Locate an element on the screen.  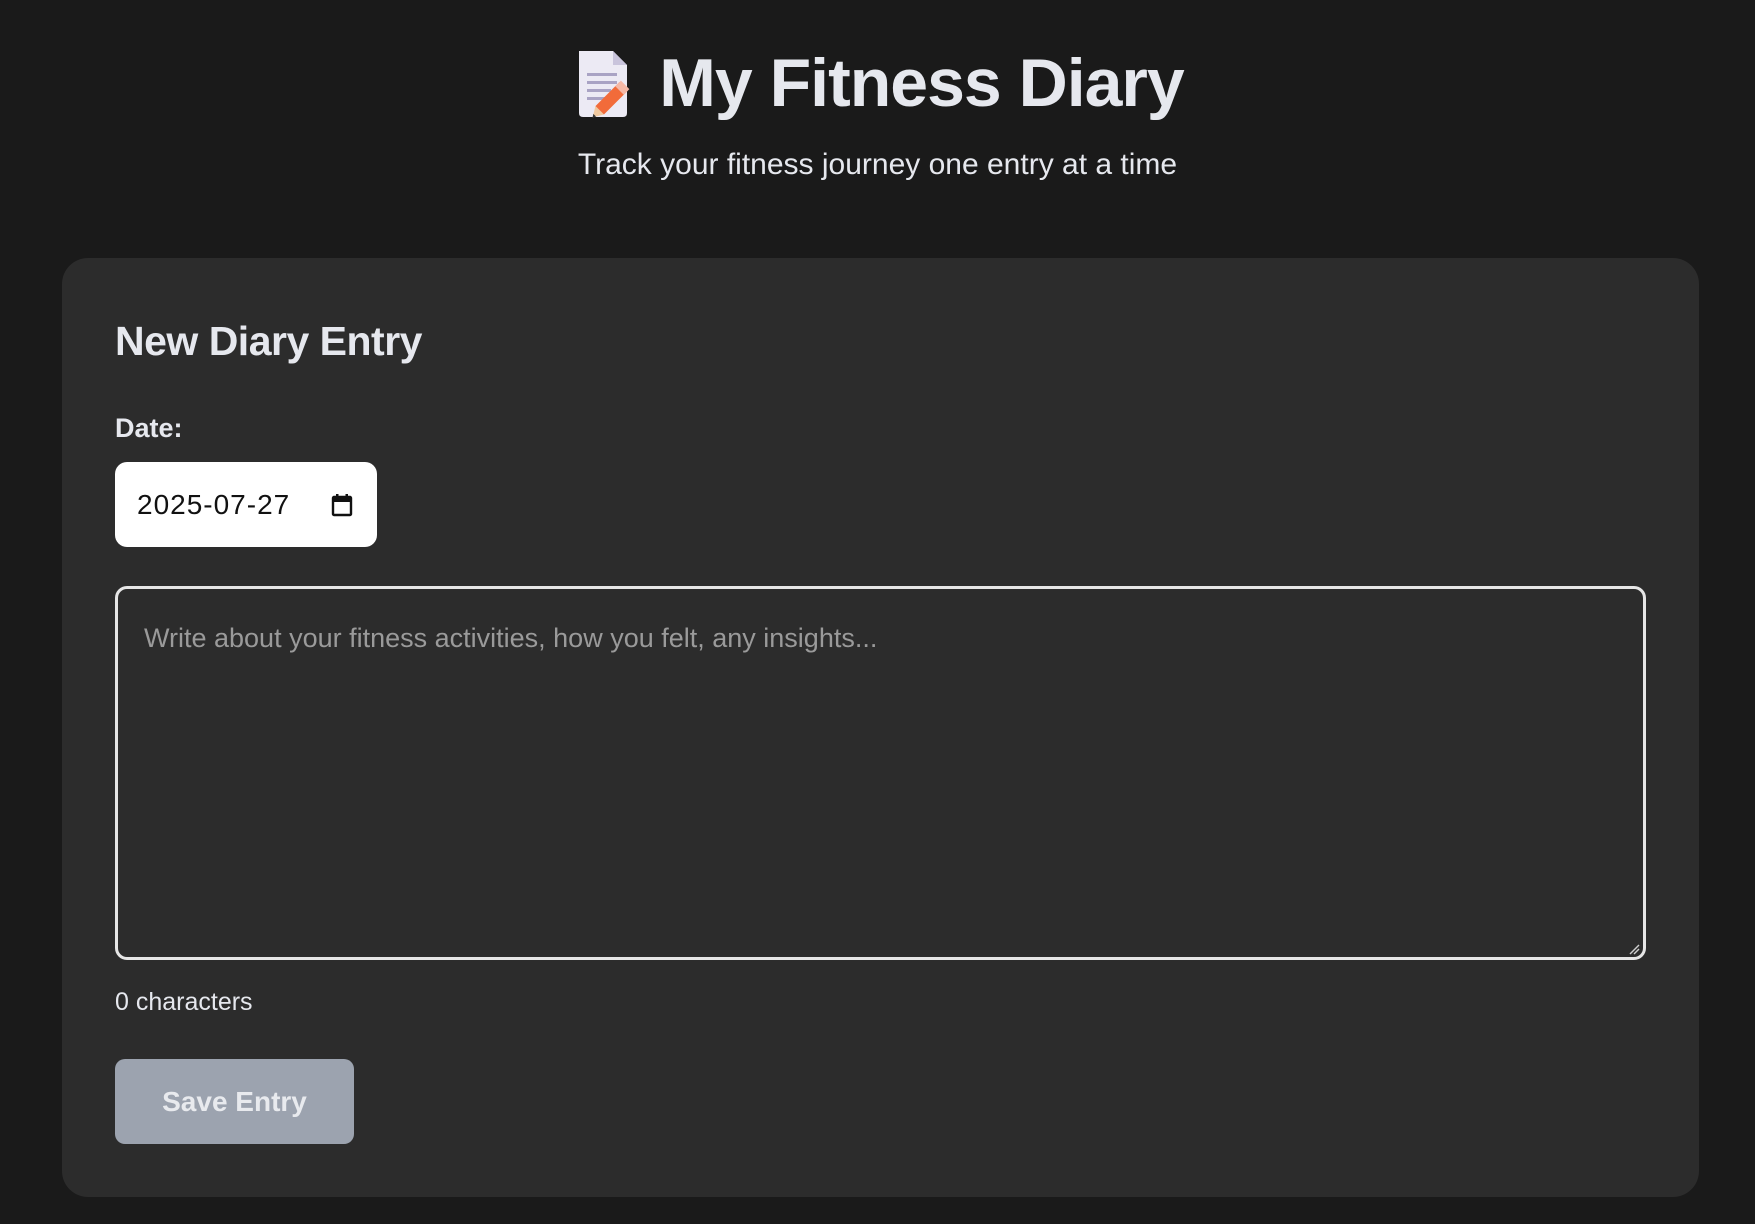
entry-heading: New Diary Entry is located at coordinates (268, 341).